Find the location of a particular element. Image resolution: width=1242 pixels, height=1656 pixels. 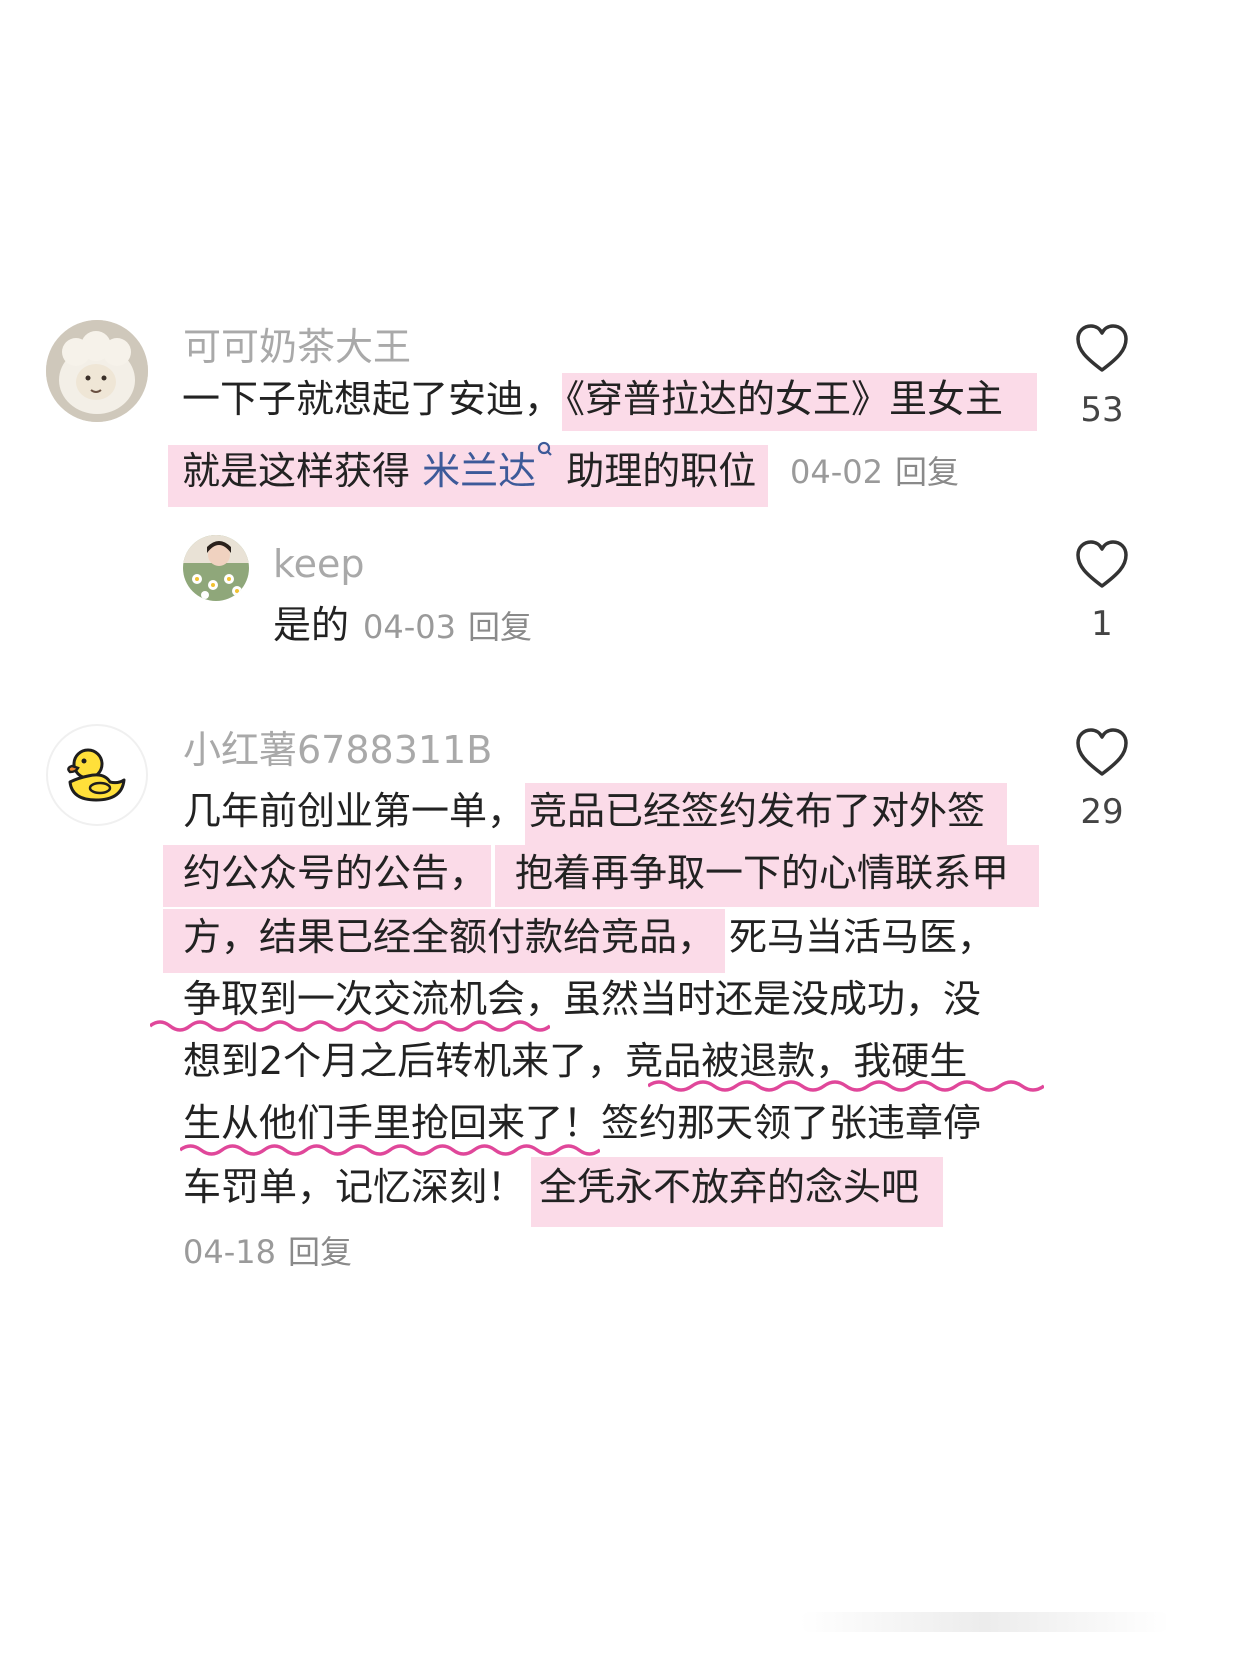

highlighted-text: 就是这样获得 米兰达 助理的职位 is located at coordinates (468, 474).